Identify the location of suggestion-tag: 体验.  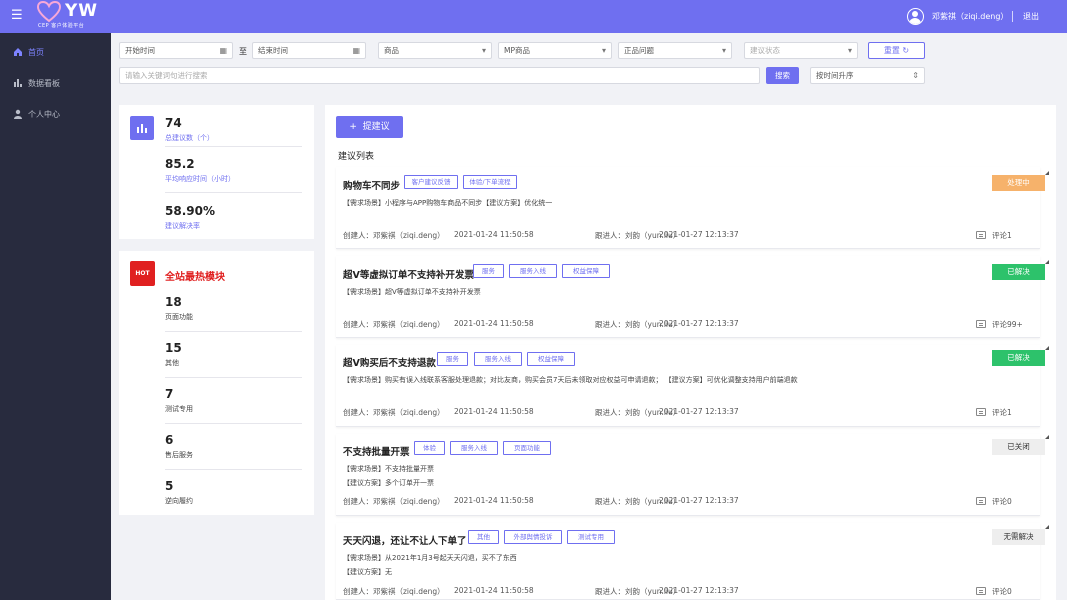
(429, 448).